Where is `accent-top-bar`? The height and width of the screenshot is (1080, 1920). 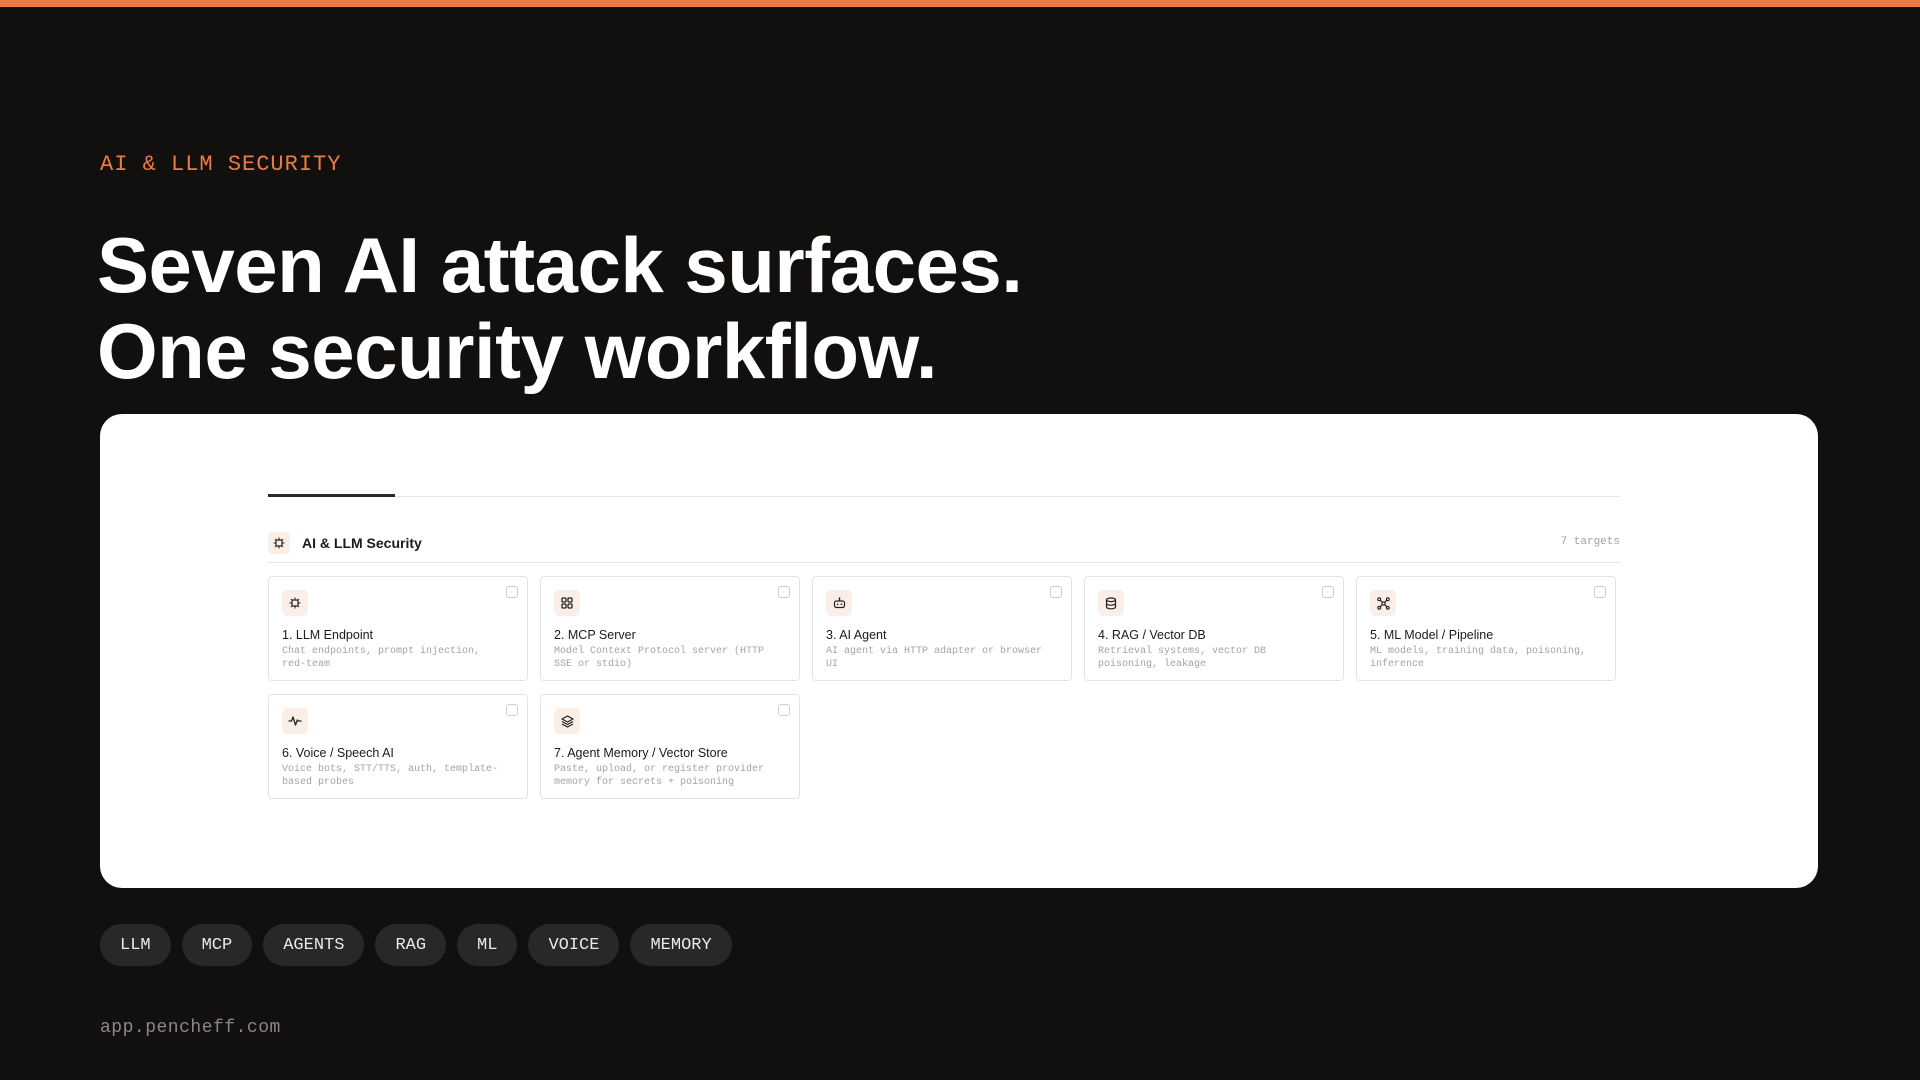 accent-top-bar is located at coordinates (960, 3).